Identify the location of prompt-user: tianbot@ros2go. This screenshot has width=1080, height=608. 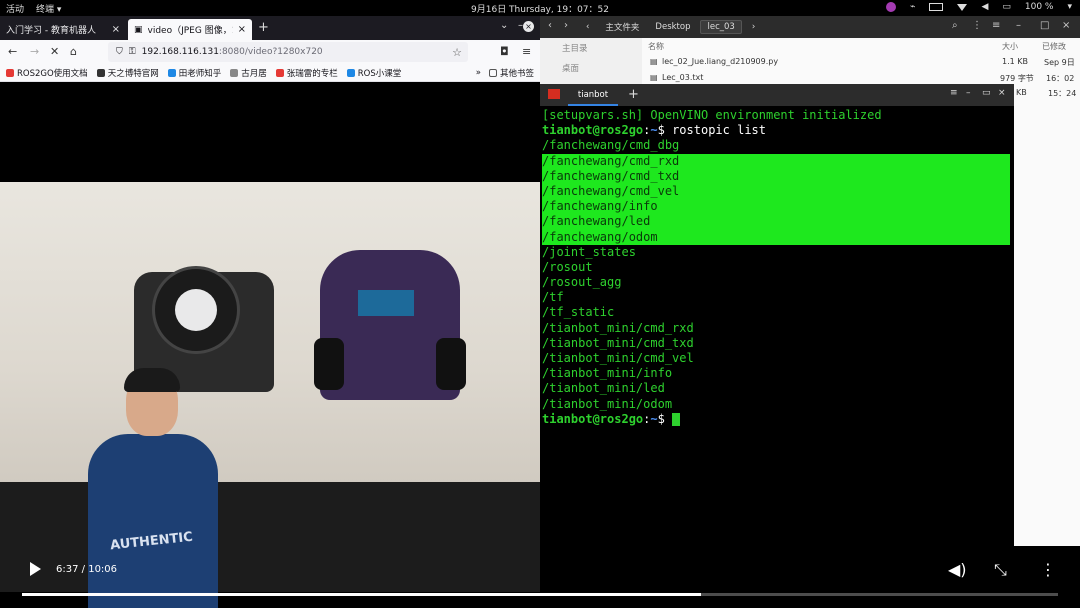
(593, 418).